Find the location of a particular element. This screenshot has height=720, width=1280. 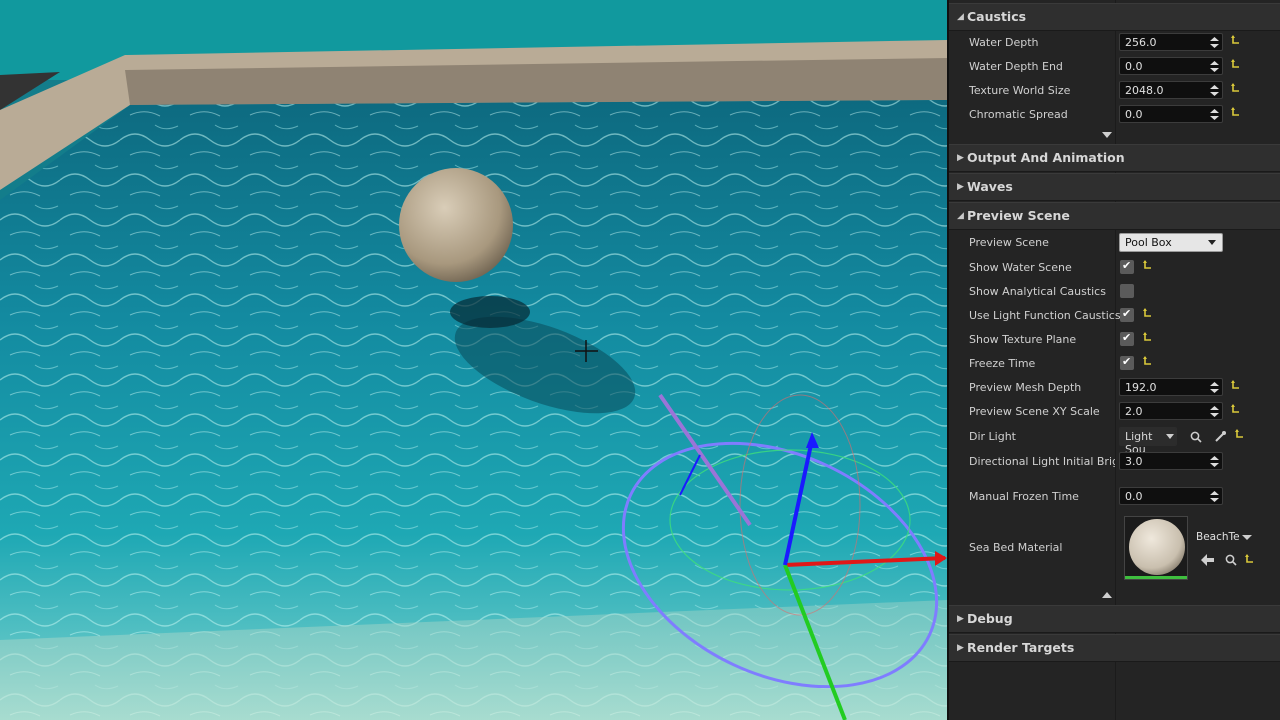

asset-name: BeachTe is located at coordinates (1220, 537).